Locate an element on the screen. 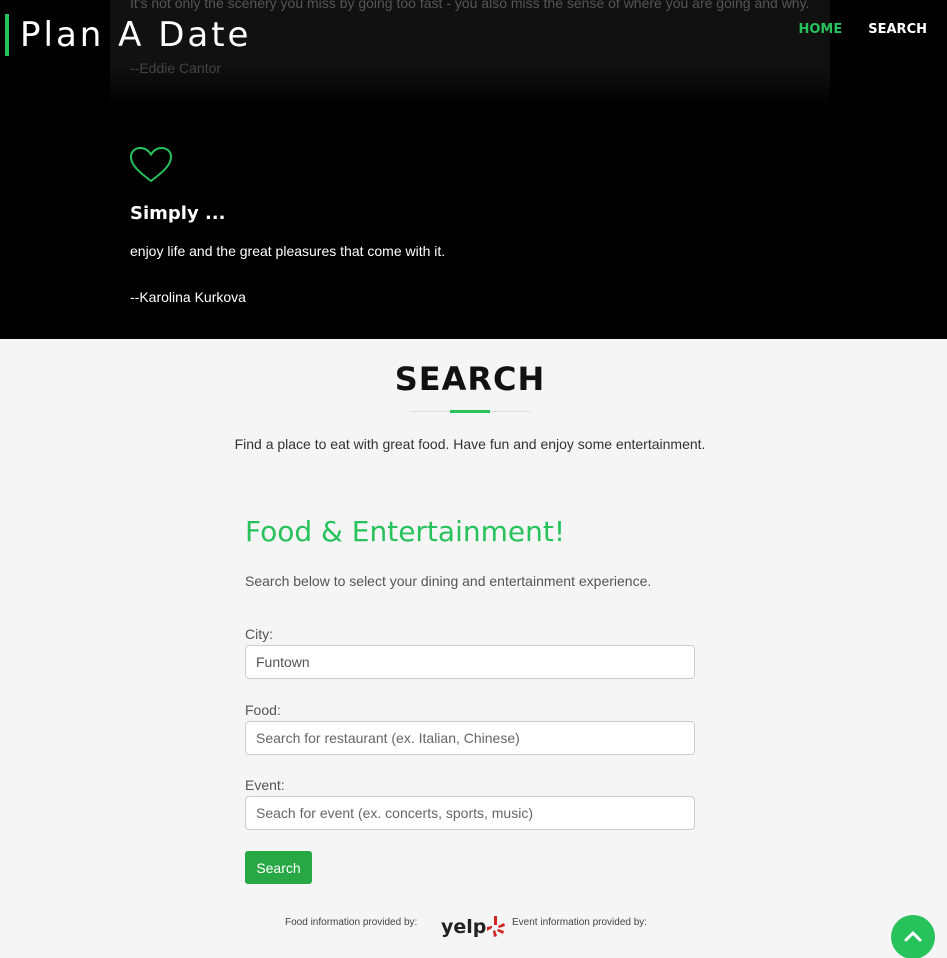  food-label: Food: is located at coordinates (263, 710).